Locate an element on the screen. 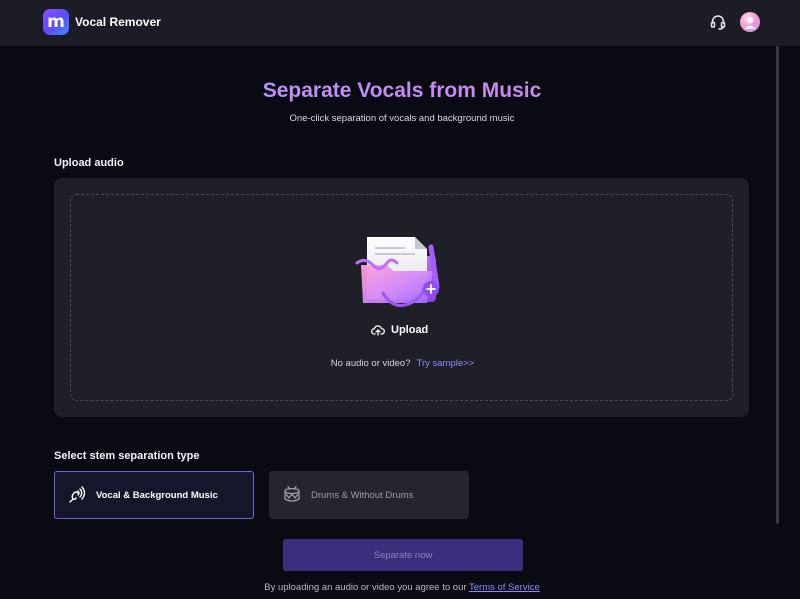  drum-icon is located at coordinates (292, 493).